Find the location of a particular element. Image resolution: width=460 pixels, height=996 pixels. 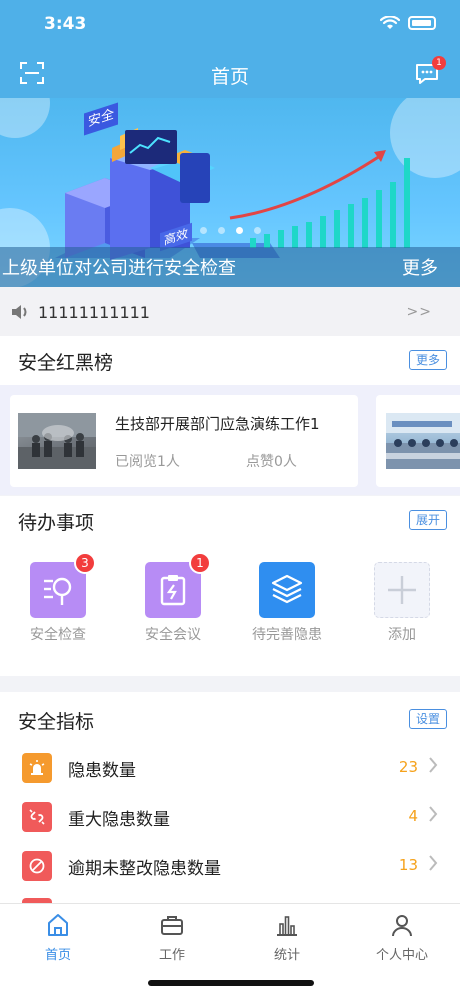

person-icon is located at coordinates (402, 926).